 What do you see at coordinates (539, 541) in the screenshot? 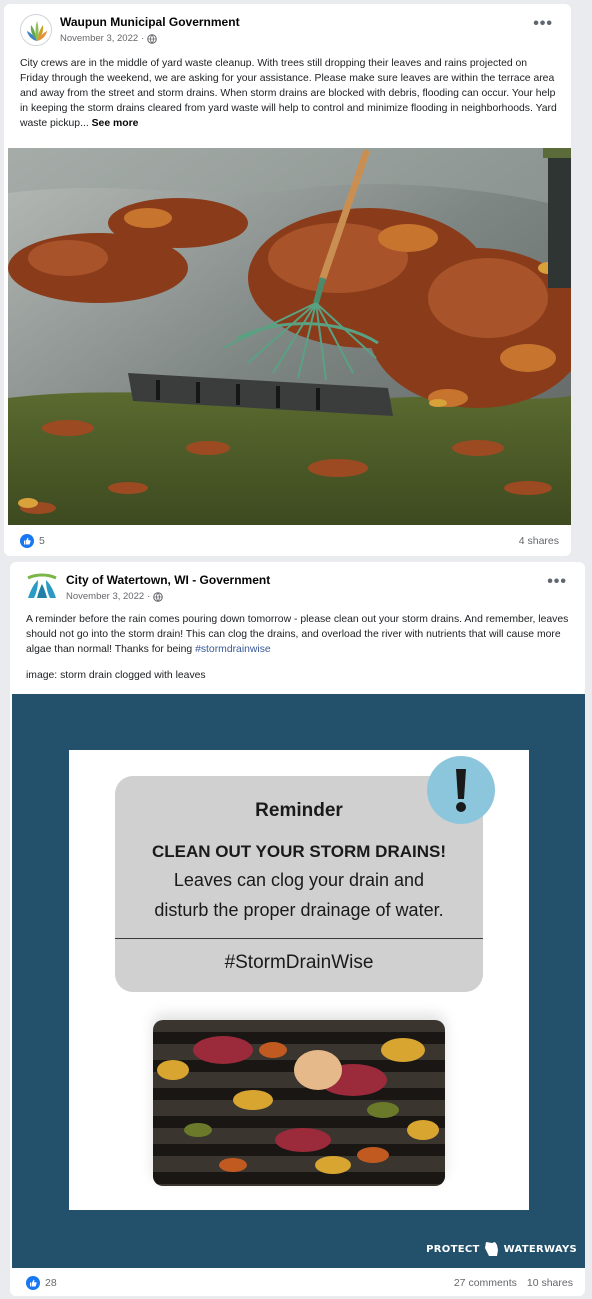
I see `shares-count: 4 shares` at bounding box center [539, 541].